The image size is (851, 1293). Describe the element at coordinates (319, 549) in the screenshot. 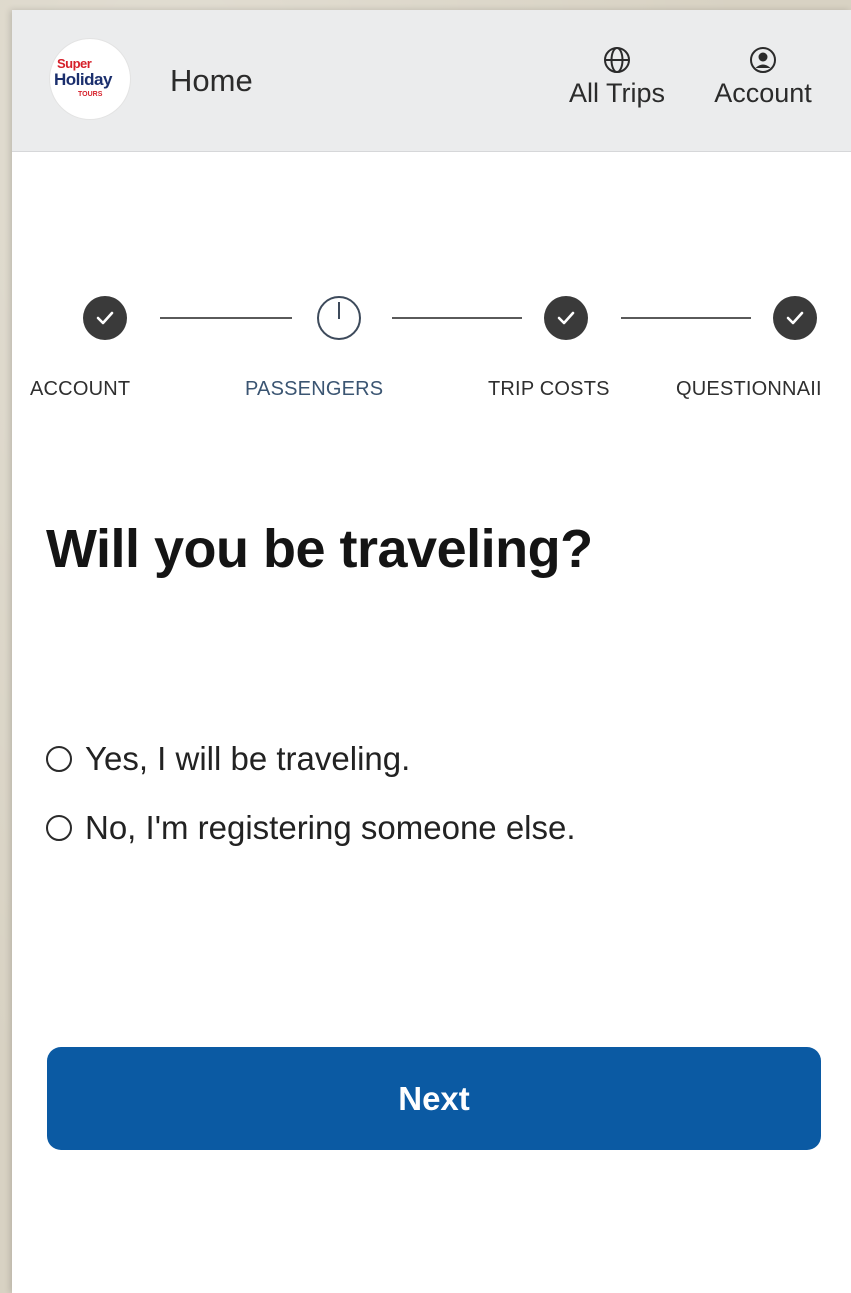

I see `page-title: Will you be traveling?` at that location.